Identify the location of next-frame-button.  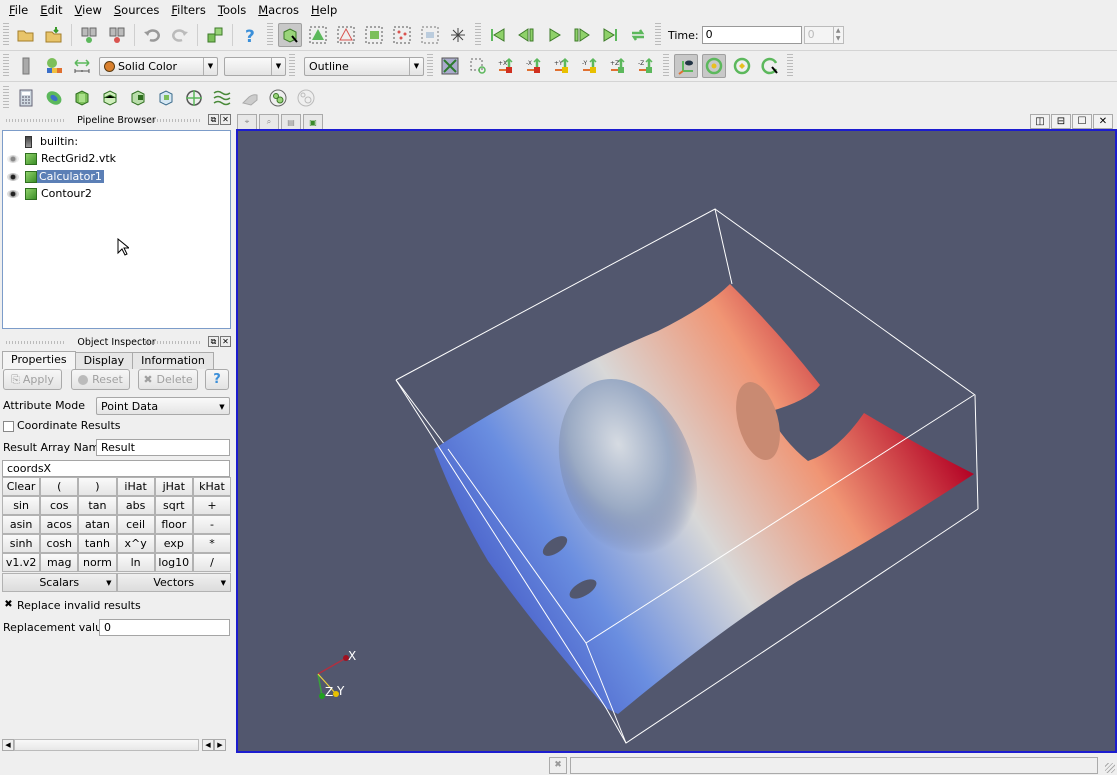
(582, 35).